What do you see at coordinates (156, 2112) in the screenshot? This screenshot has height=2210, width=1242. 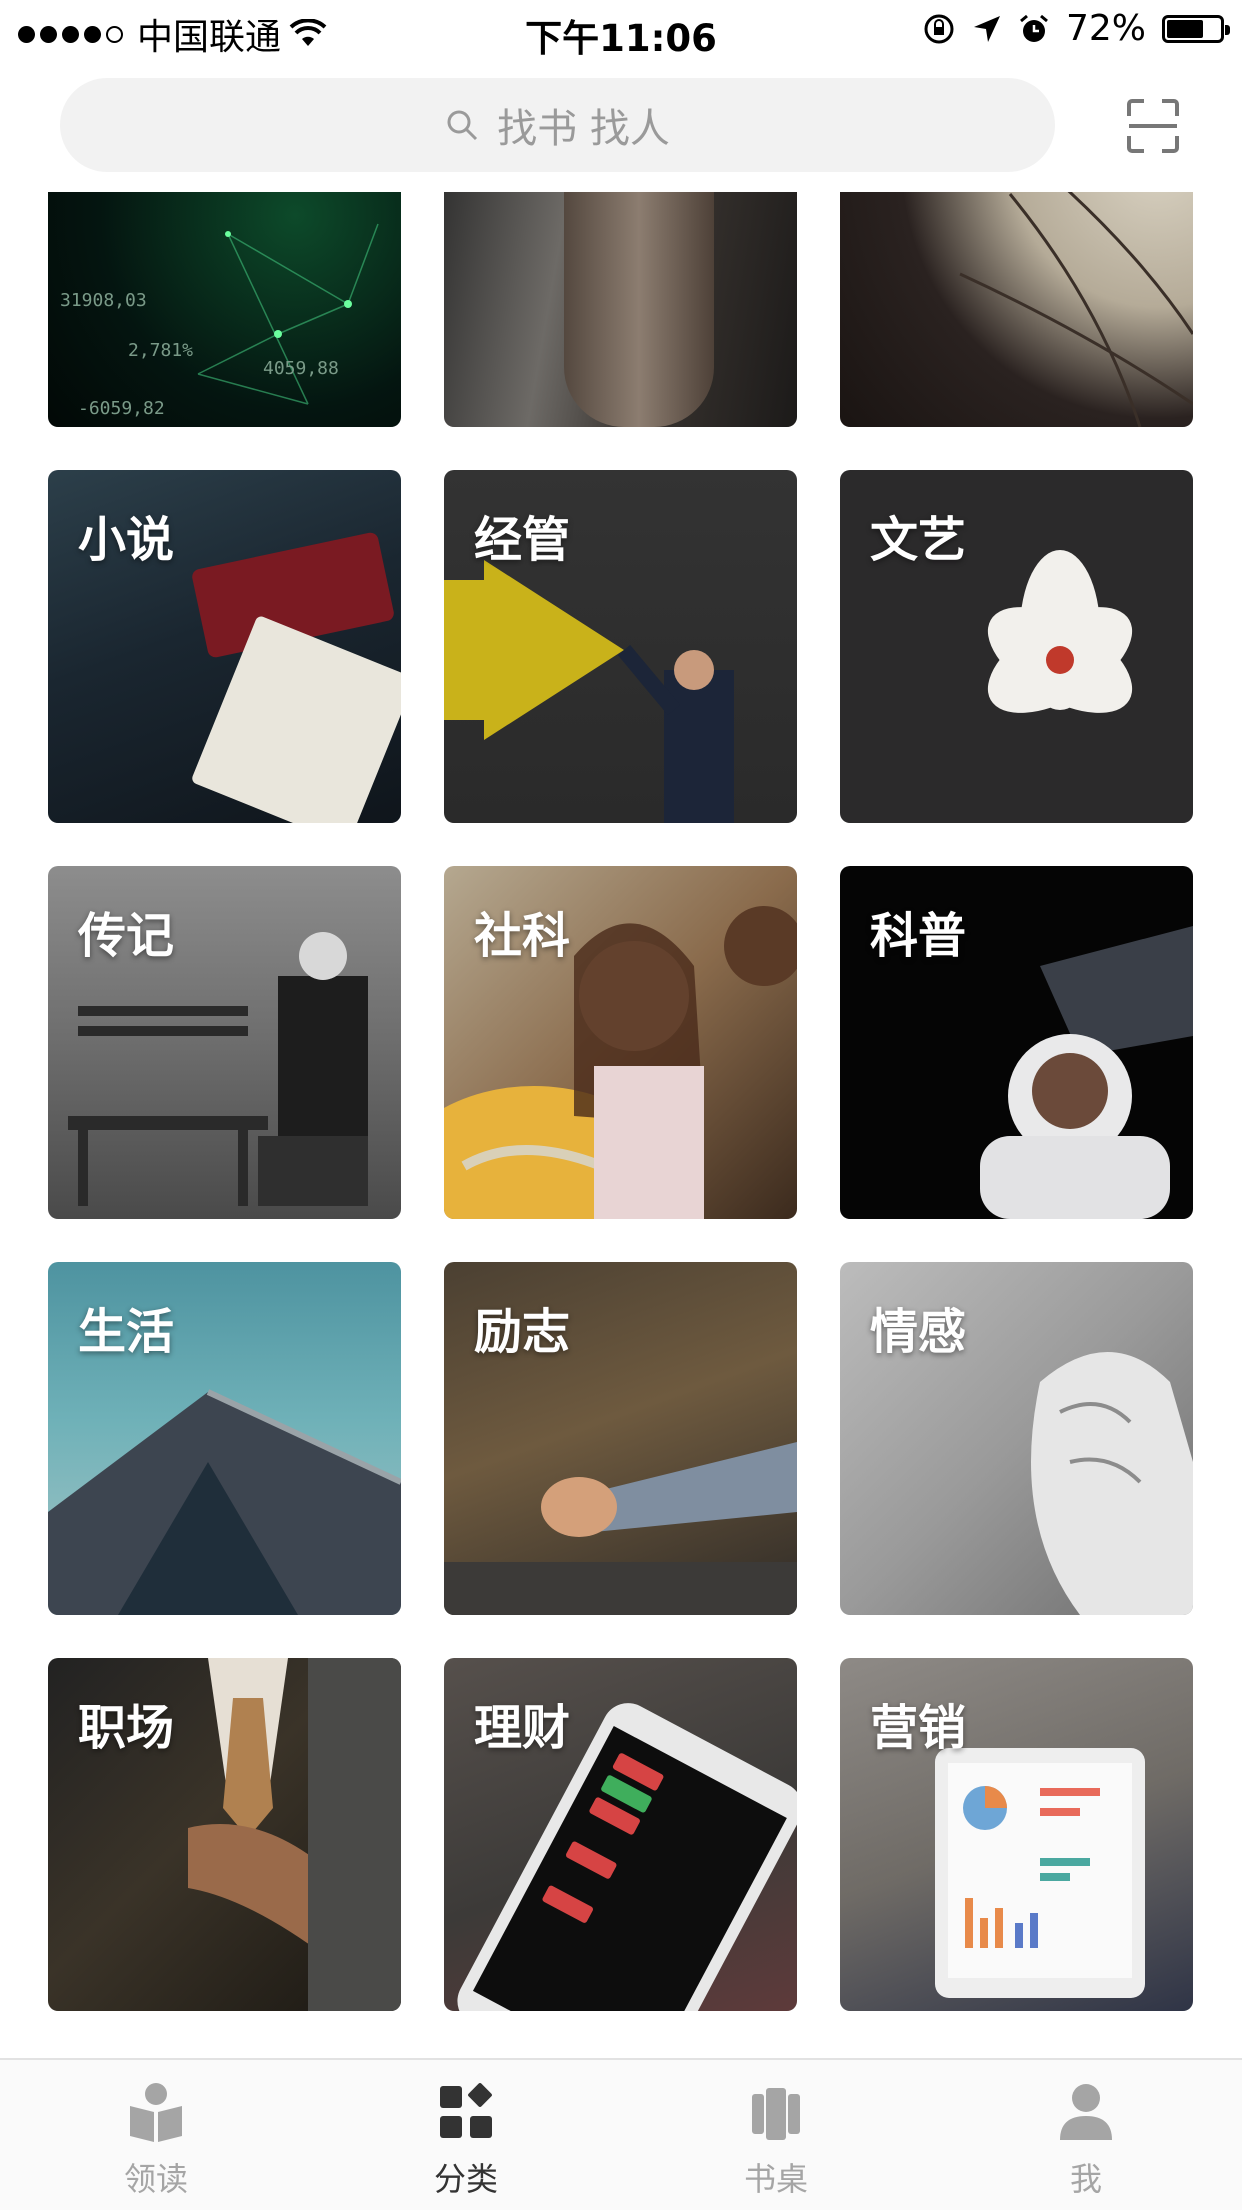 I see `reading-icon` at bounding box center [156, 2112].